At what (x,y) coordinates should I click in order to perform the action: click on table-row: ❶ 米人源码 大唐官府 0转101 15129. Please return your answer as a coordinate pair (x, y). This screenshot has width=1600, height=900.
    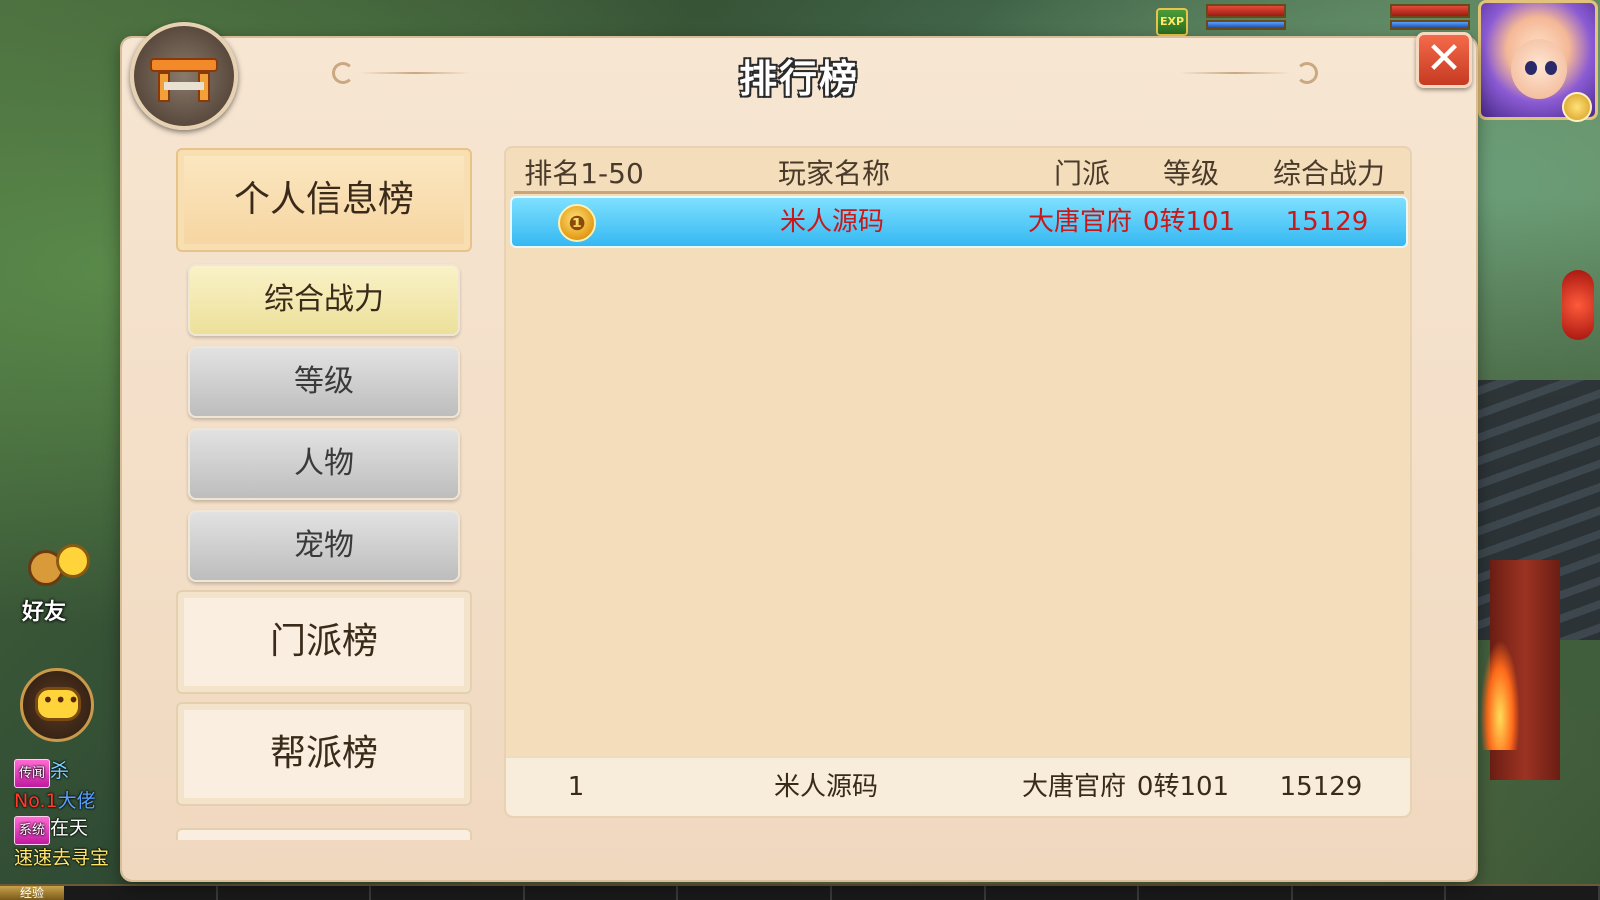
    Looking at the image, I should click on (959, 222).